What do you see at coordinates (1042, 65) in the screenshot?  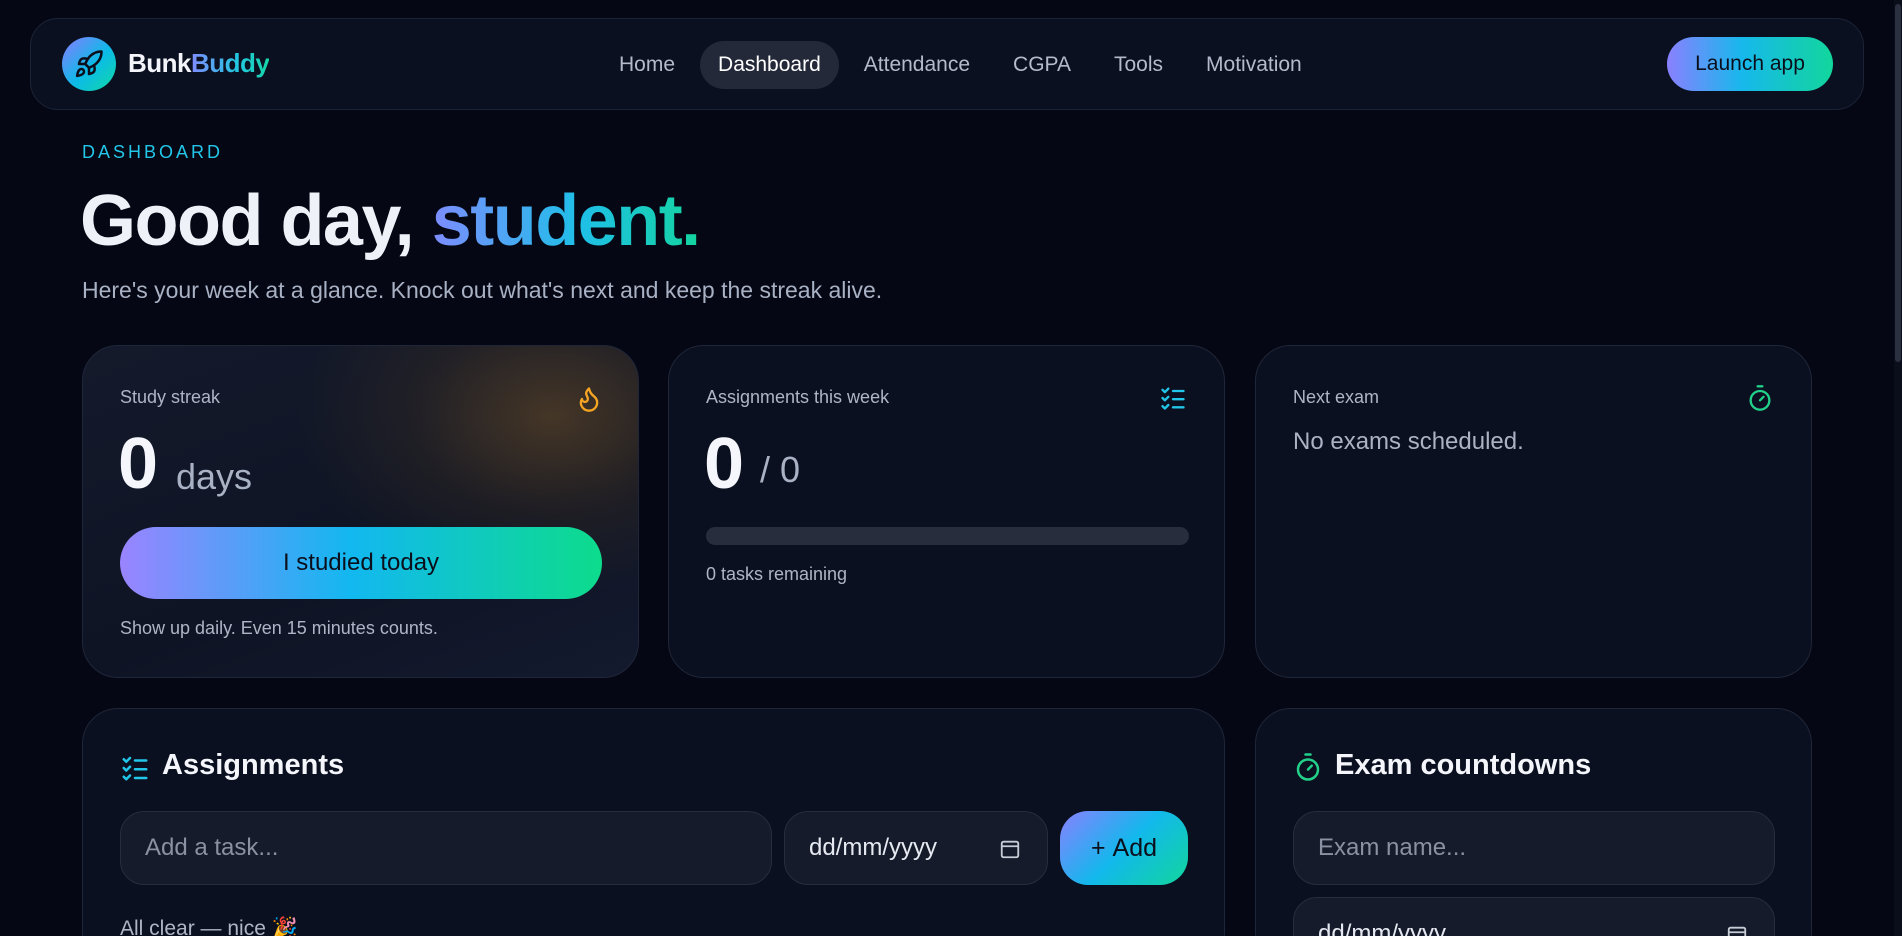 I see `nav-link-cgpa: CGPA` at bounding box center [1042, 65].